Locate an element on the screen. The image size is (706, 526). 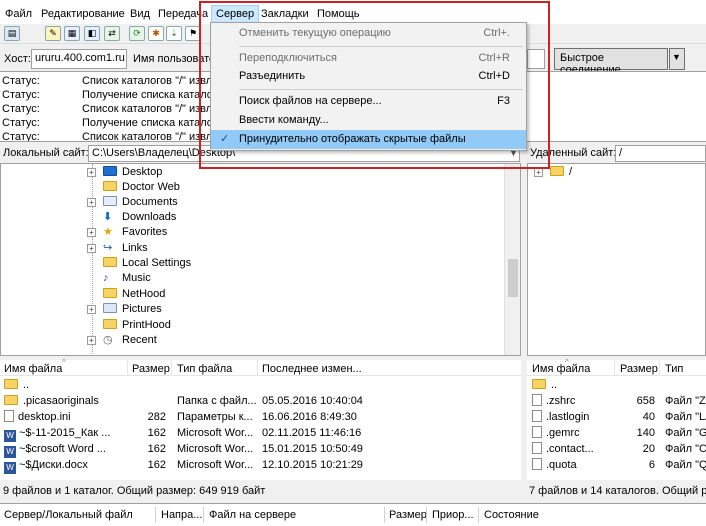
host-input: ururu.400.com1.ru is located at coordinates (79, 59).